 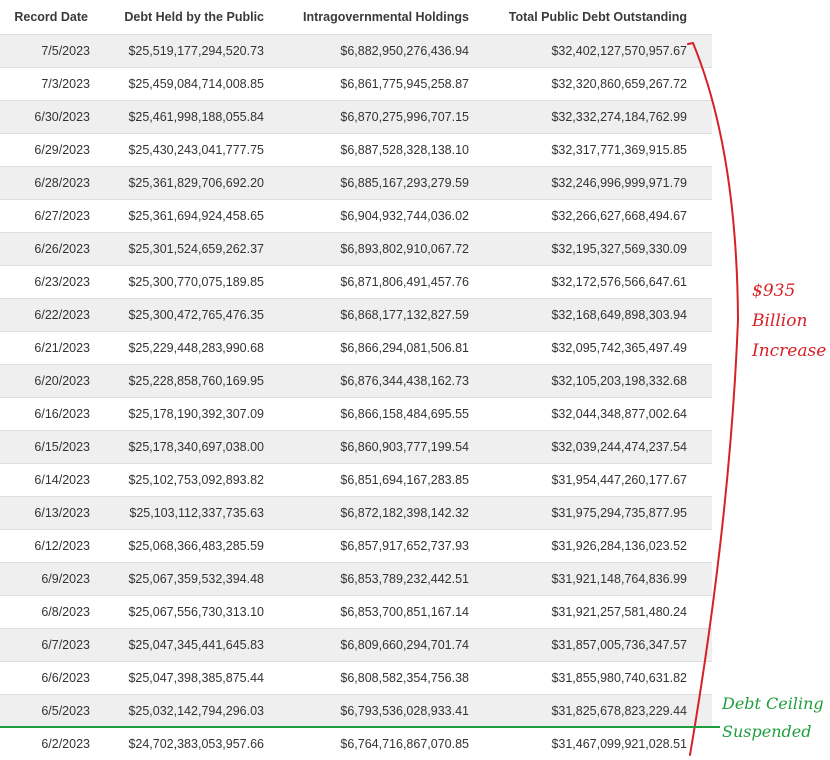 I want to click on increase-annotation-word: Increase, so click(x=789, y=351).